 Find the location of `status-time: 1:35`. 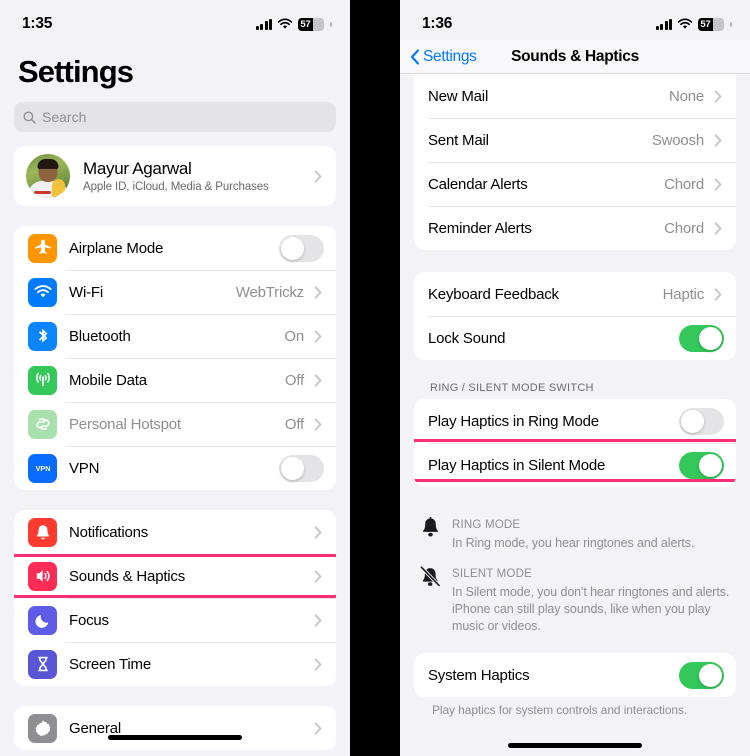

status-time: 1:35 is located at coordinates (37, 23).